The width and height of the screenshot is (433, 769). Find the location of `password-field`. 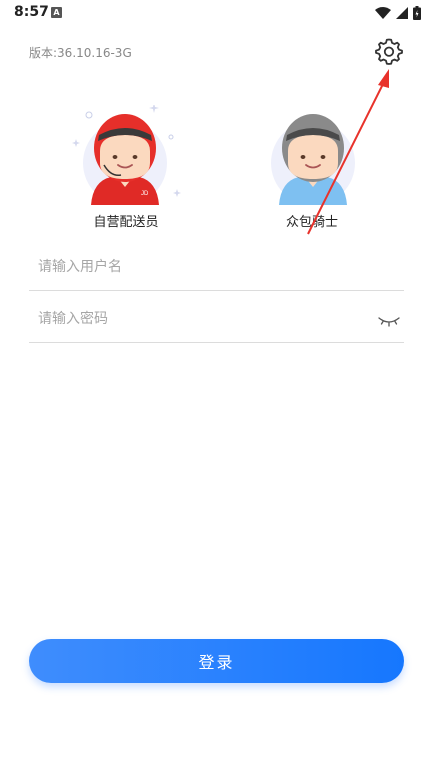

password-field is located at coordinates (216, 320).